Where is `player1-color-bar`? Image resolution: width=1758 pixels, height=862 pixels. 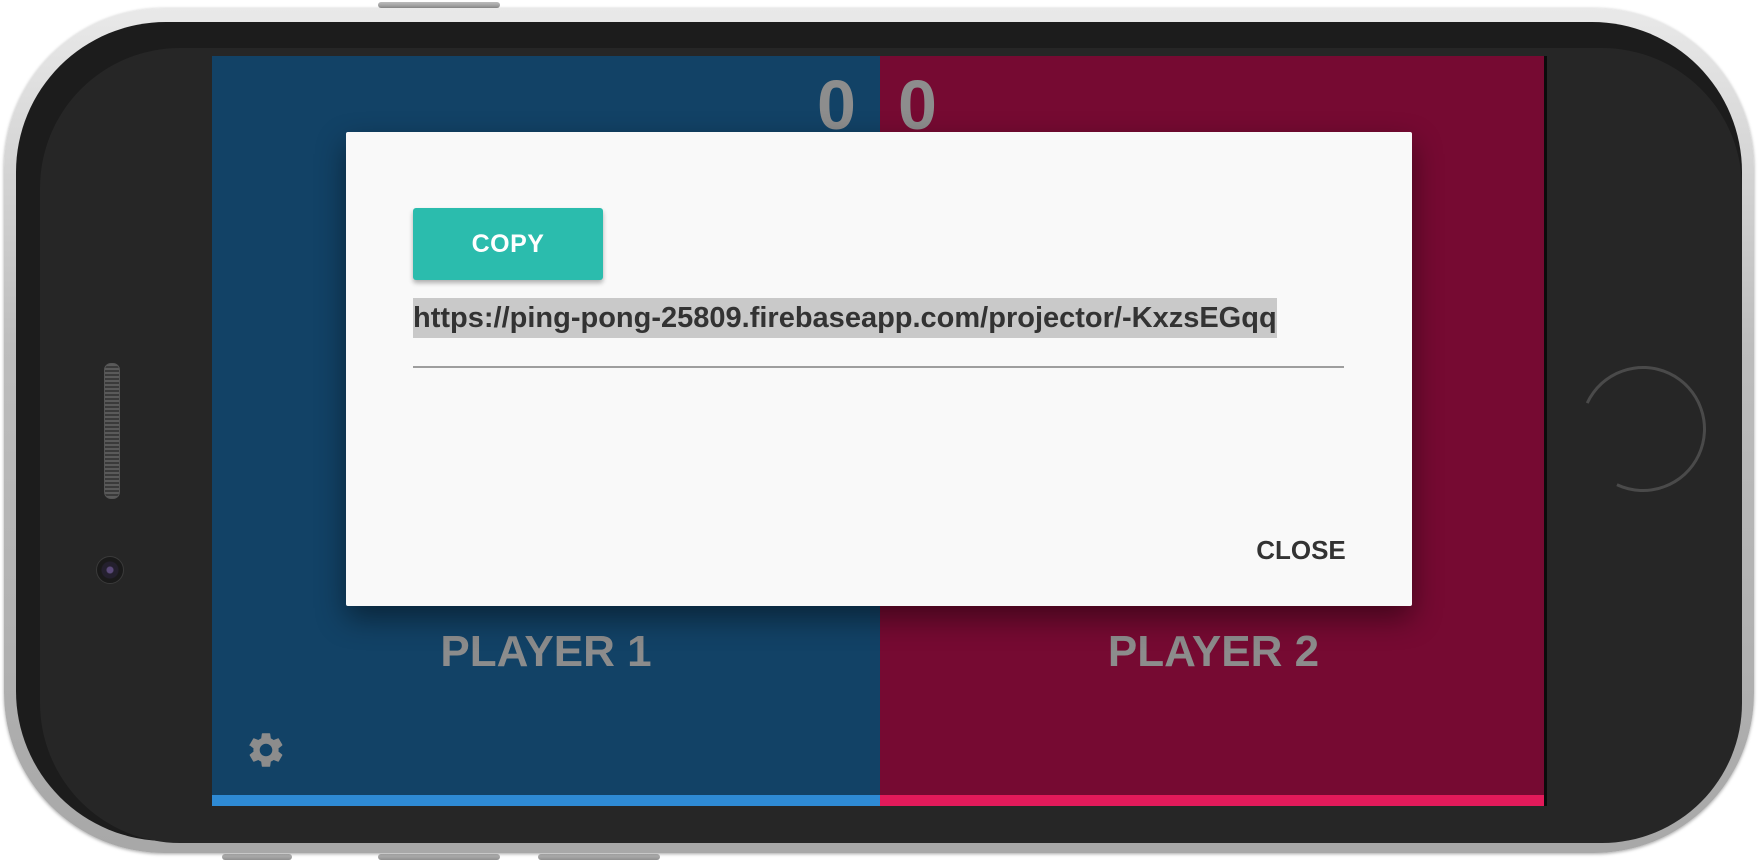 player1-color-bar is located at coordinates (546, 800).